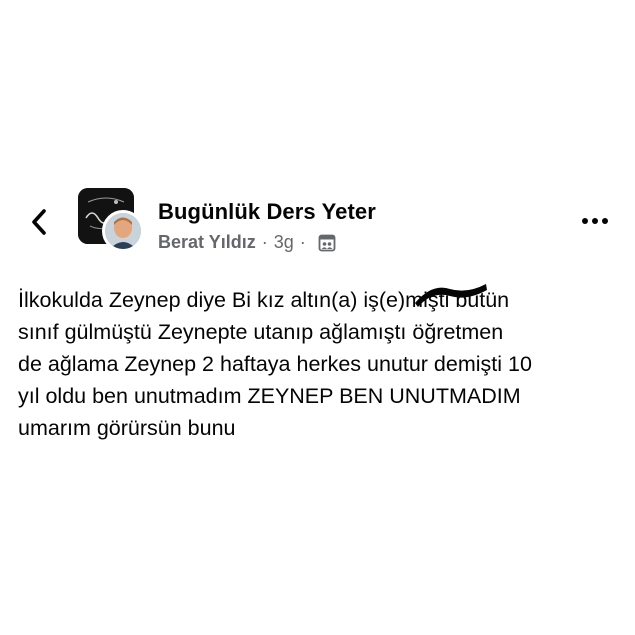  What do you see at coordinates (327, 242) in the screenshot?
I see `group-privacy-icon` at bounding box center [327, 242].